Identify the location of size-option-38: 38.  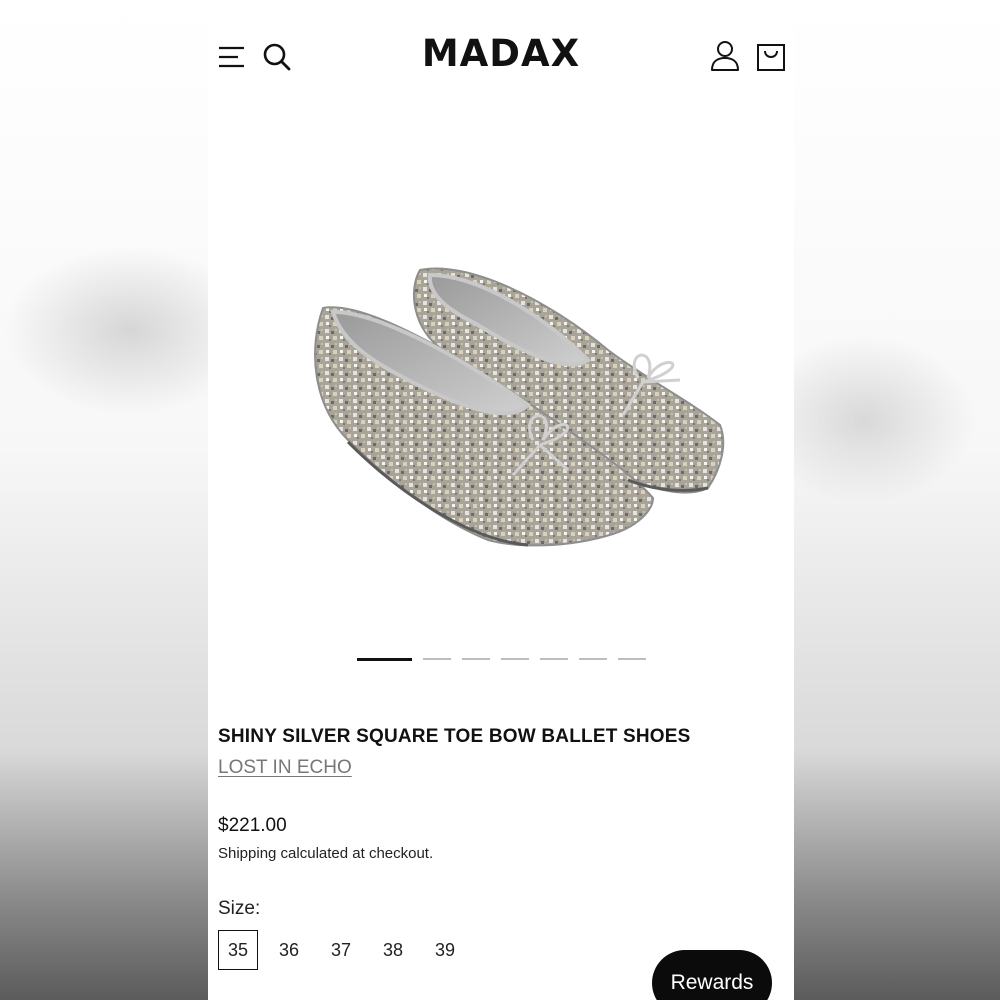
(393, 950).